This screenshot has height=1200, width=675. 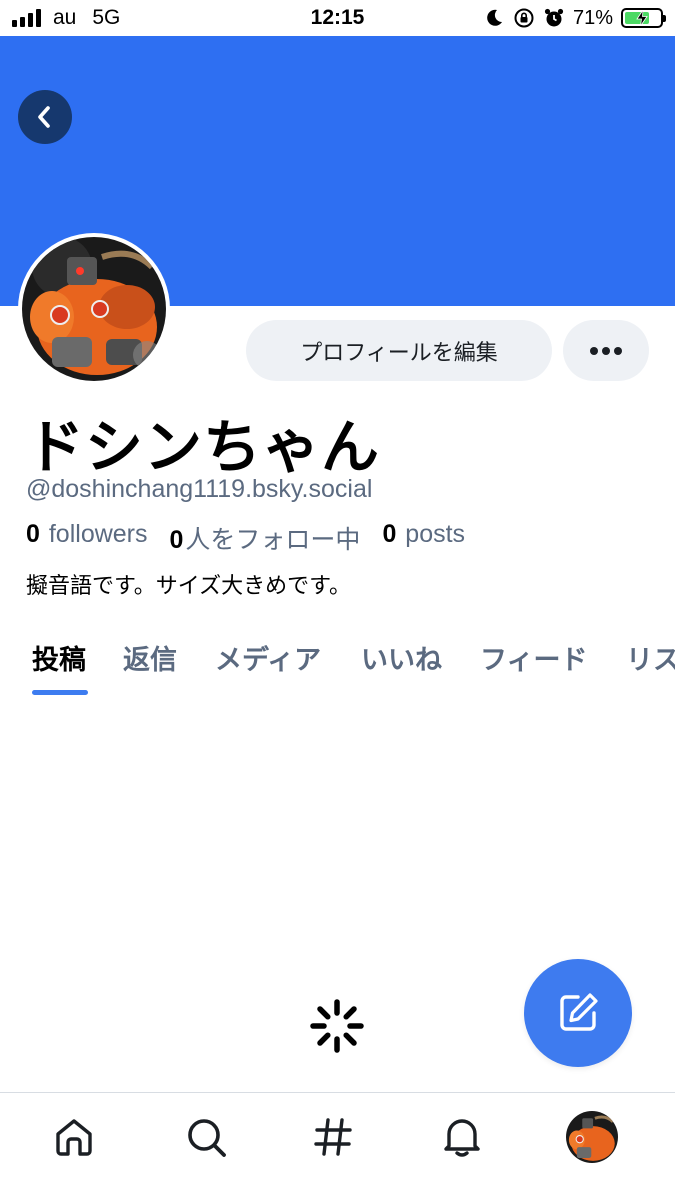 I want to click on moon-icon, so click(x=494, y=18).